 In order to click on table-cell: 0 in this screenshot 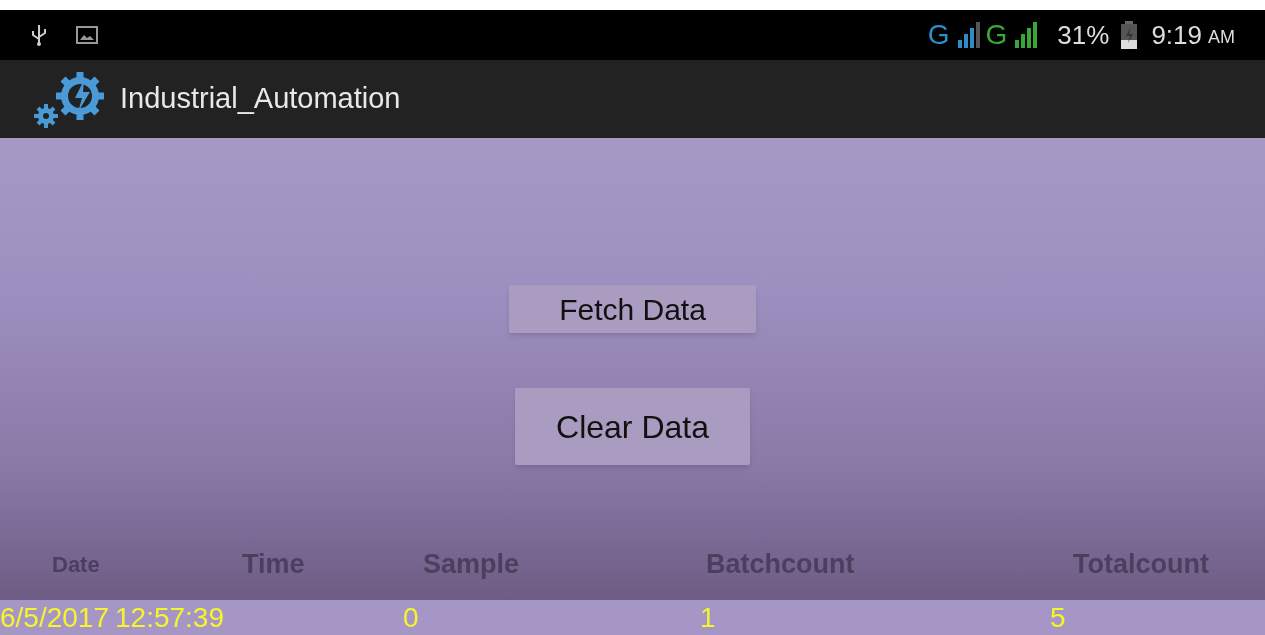, I will do `click(411, 618)`.